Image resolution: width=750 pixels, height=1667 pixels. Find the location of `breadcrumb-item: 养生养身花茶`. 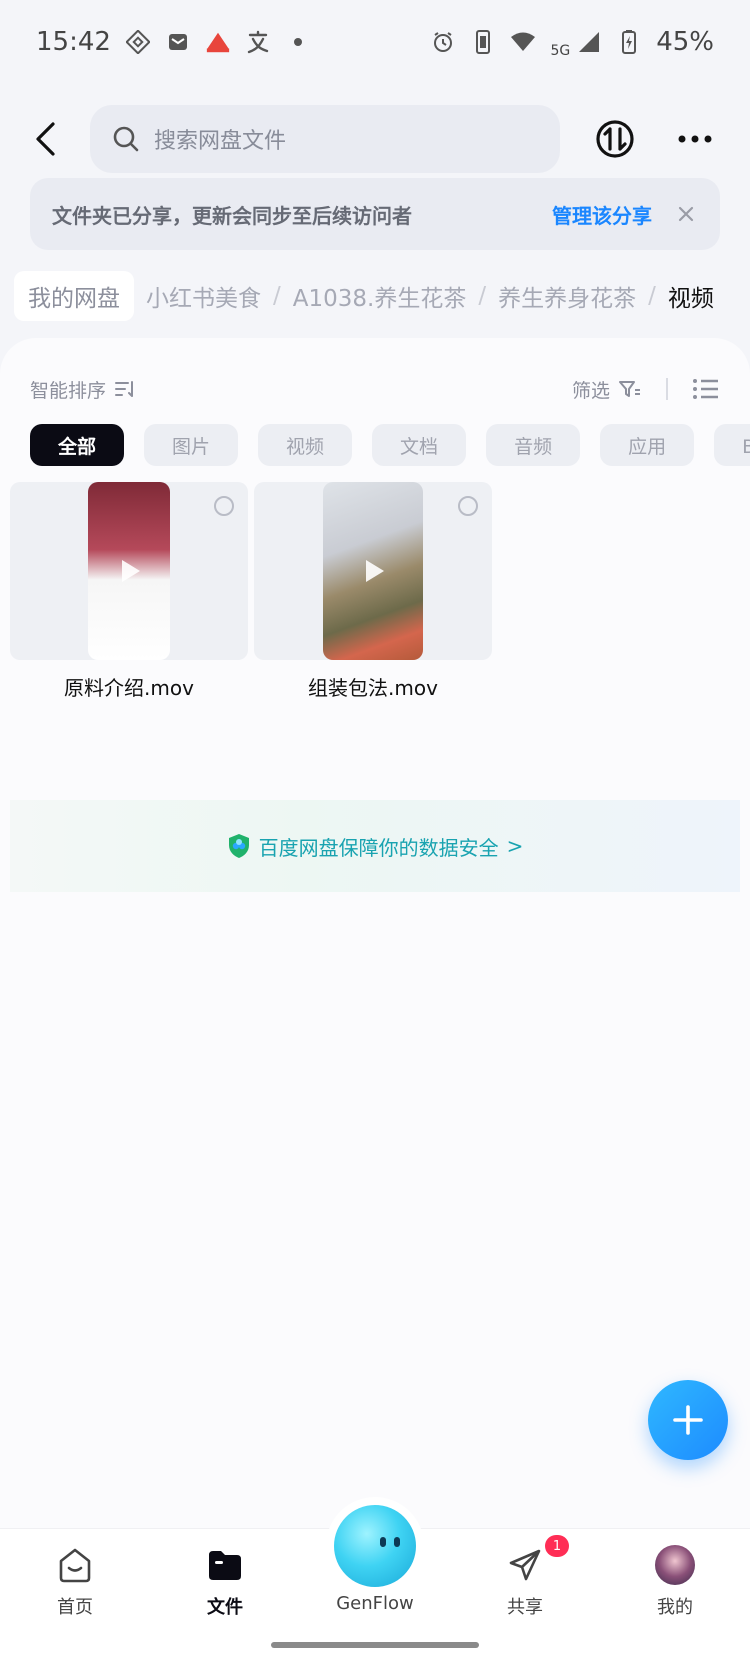

breadcrumb-item: 养生养身花茶 is located at coordinates (567, 296).